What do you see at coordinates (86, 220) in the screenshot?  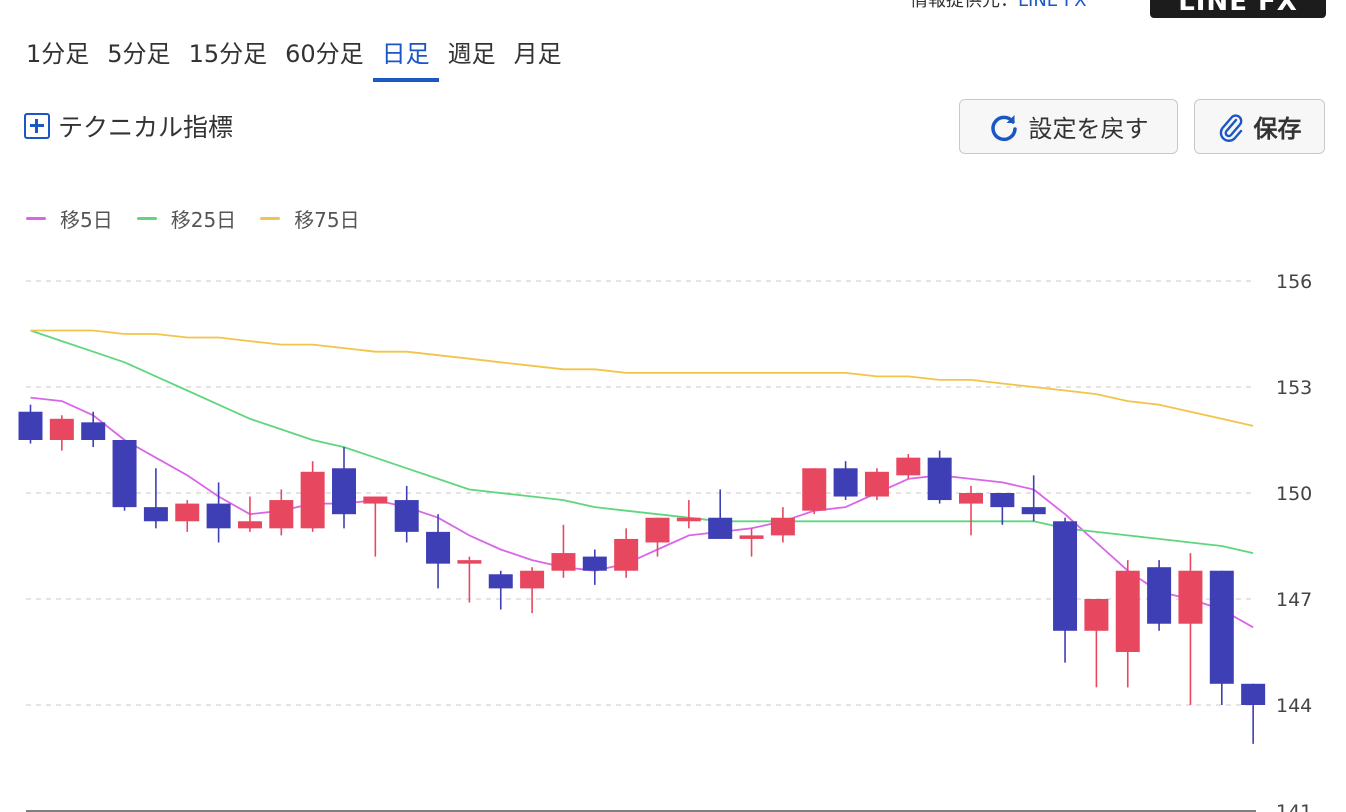 I see `legend-label-ma5: 移5日` at bounding box center [86, 220].